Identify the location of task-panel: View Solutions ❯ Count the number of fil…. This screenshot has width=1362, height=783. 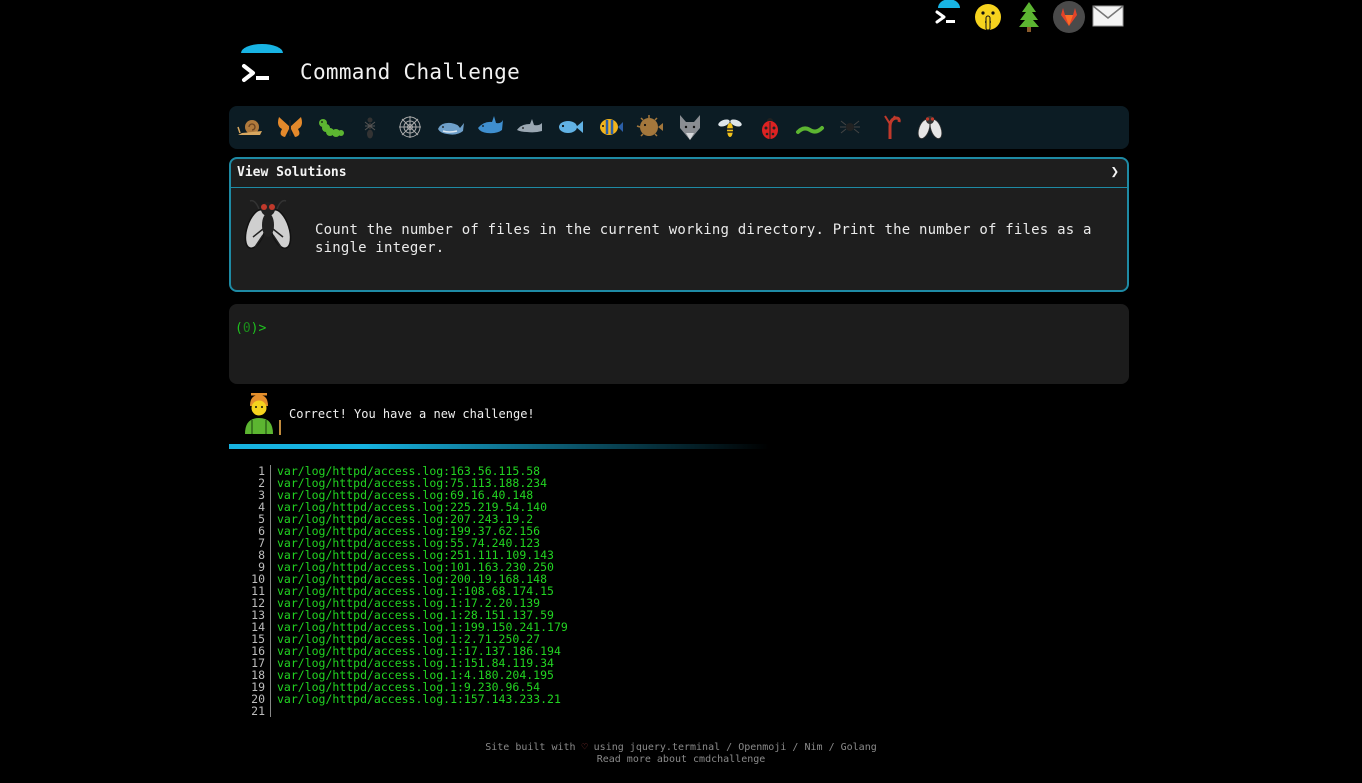
(679, 224).